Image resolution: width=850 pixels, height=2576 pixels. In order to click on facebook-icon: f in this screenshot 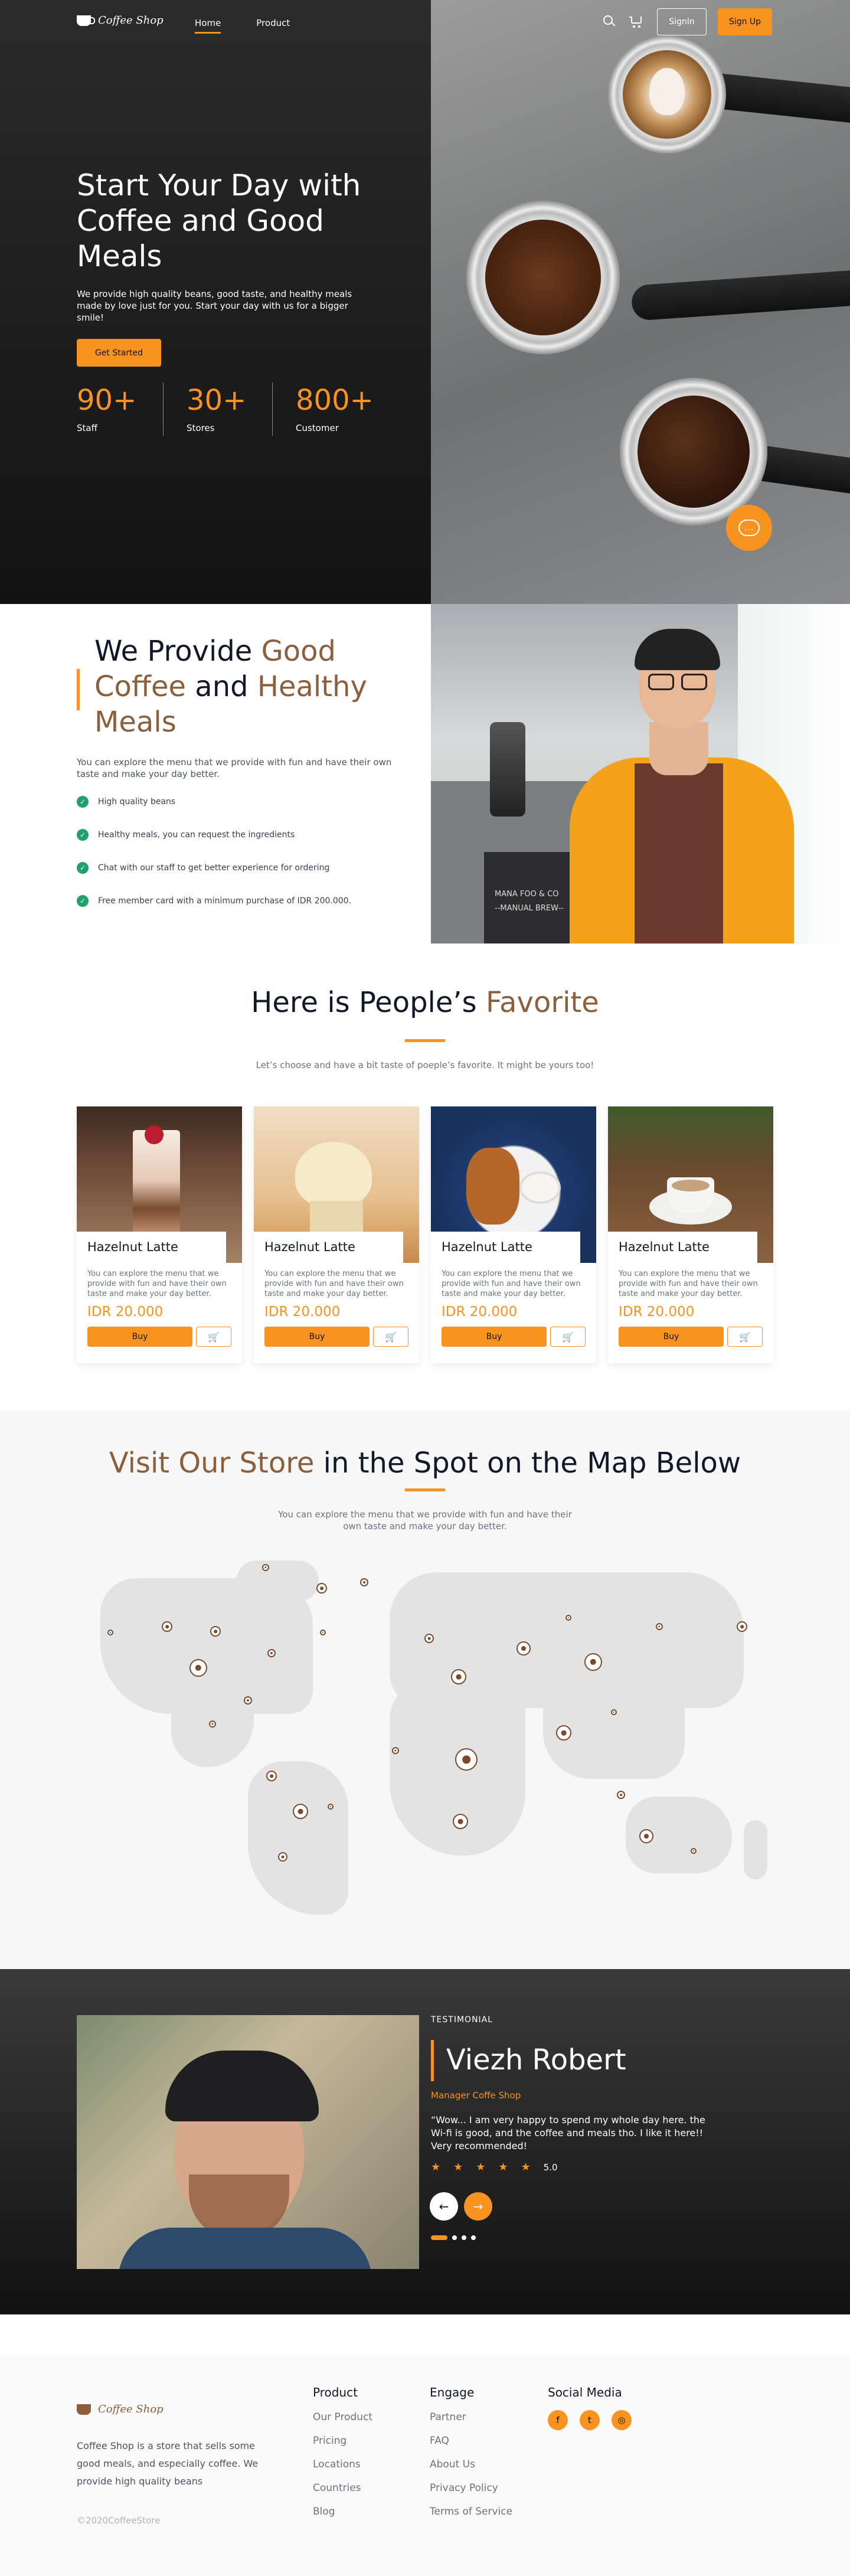, I will do `click(558, 2420)`.